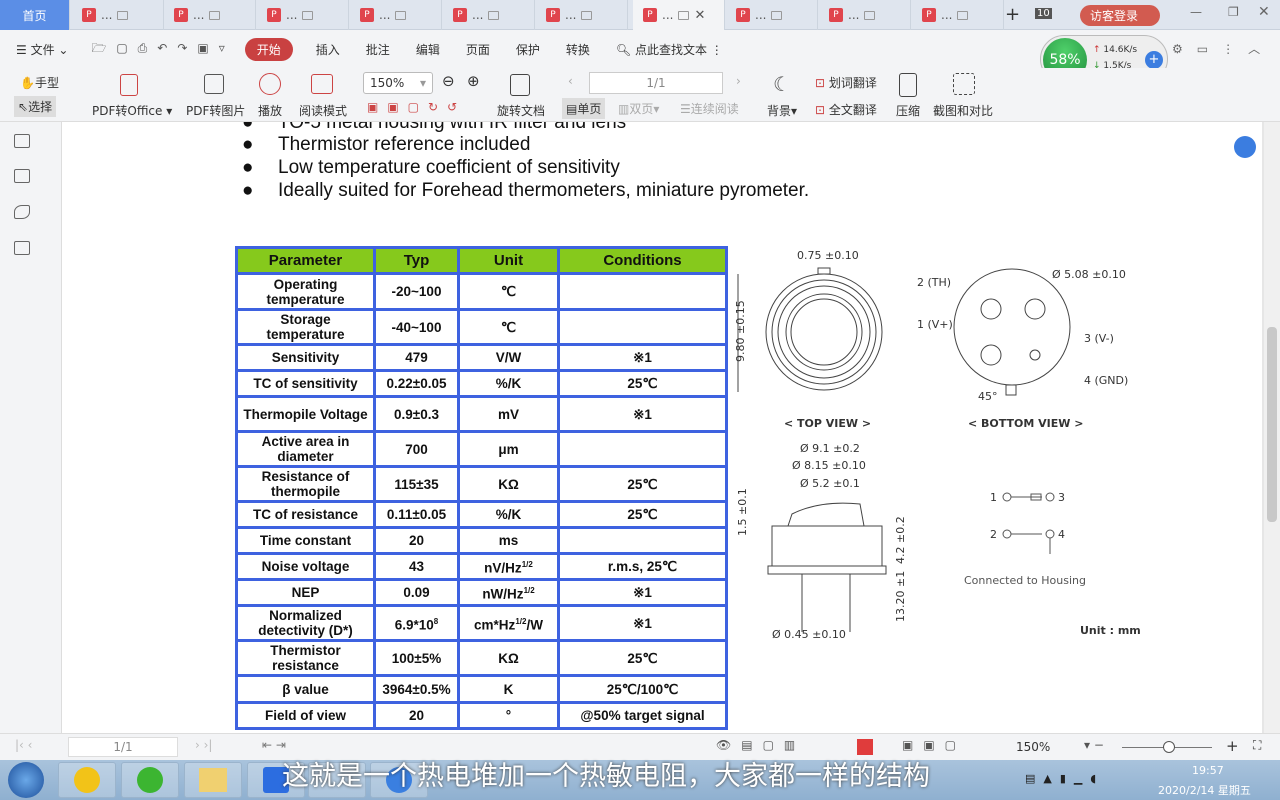 The height and width of the screenshot is (800, 1280). I want to click on tab-count-badge: 10, so click(1043, 13).